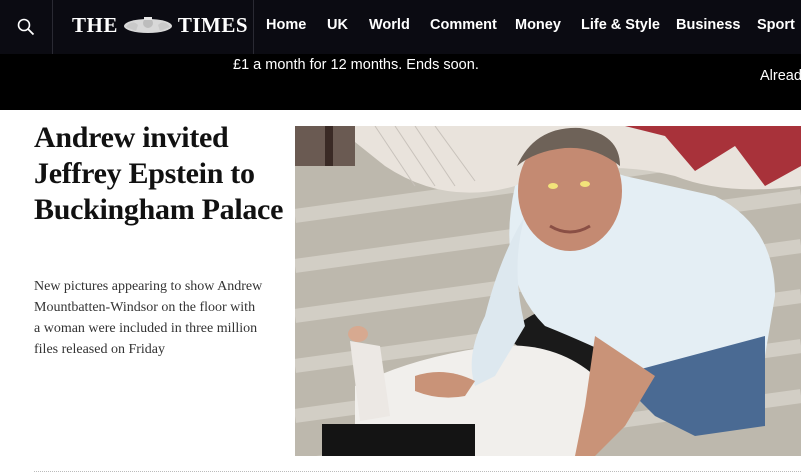 This screenshot has height=475, width=801. Describe the element at coordinates (286, 25) in the screenshot. I see `nav-item-home: Home` at that location.